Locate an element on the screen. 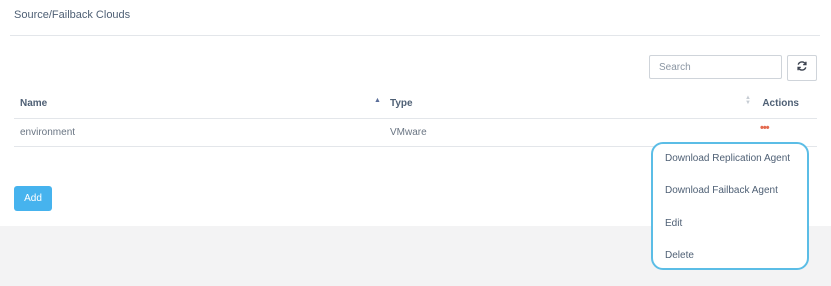 This screenshot has height=286, width=831. menu-item-edit: Edit is located at coordinates (673, 223).